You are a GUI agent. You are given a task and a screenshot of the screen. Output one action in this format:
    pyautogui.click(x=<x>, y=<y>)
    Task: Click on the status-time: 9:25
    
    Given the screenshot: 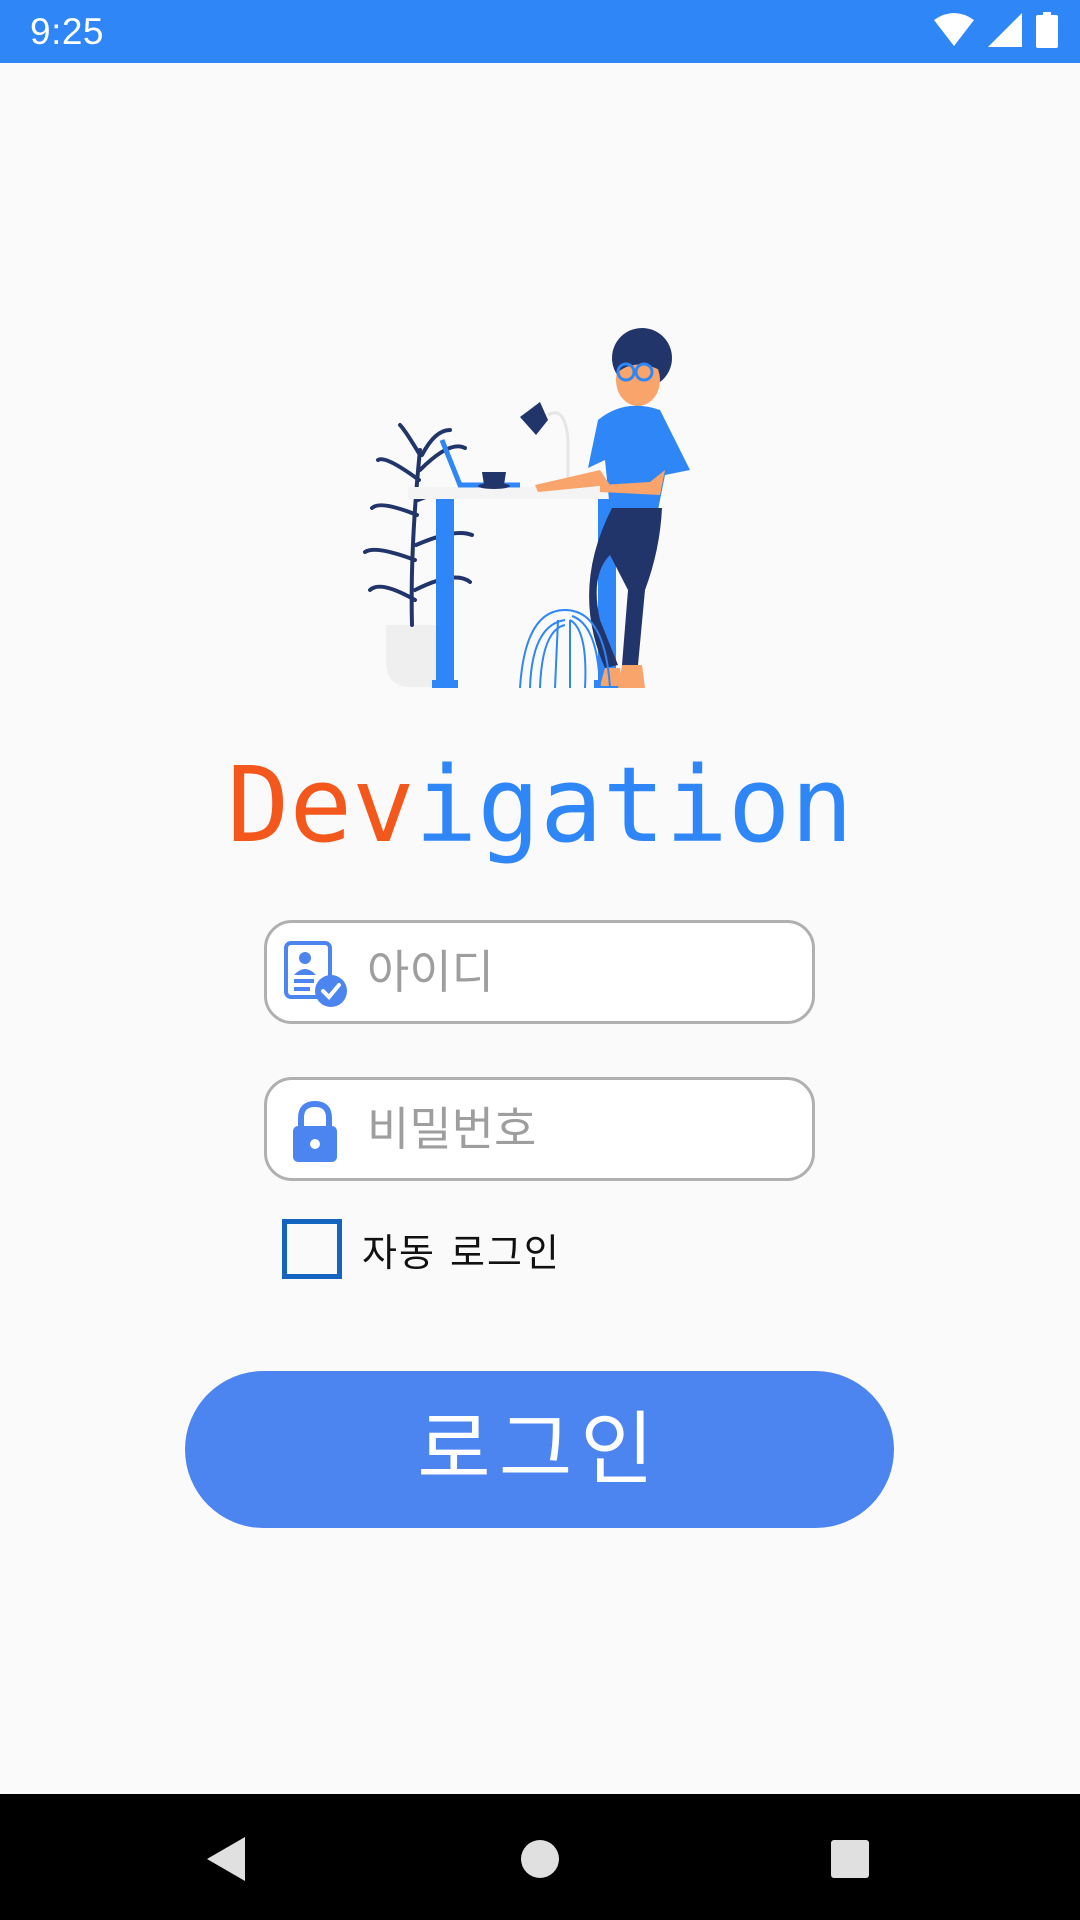 What is the action you would take?
    pyautogui.click(x=67, y=31)
    